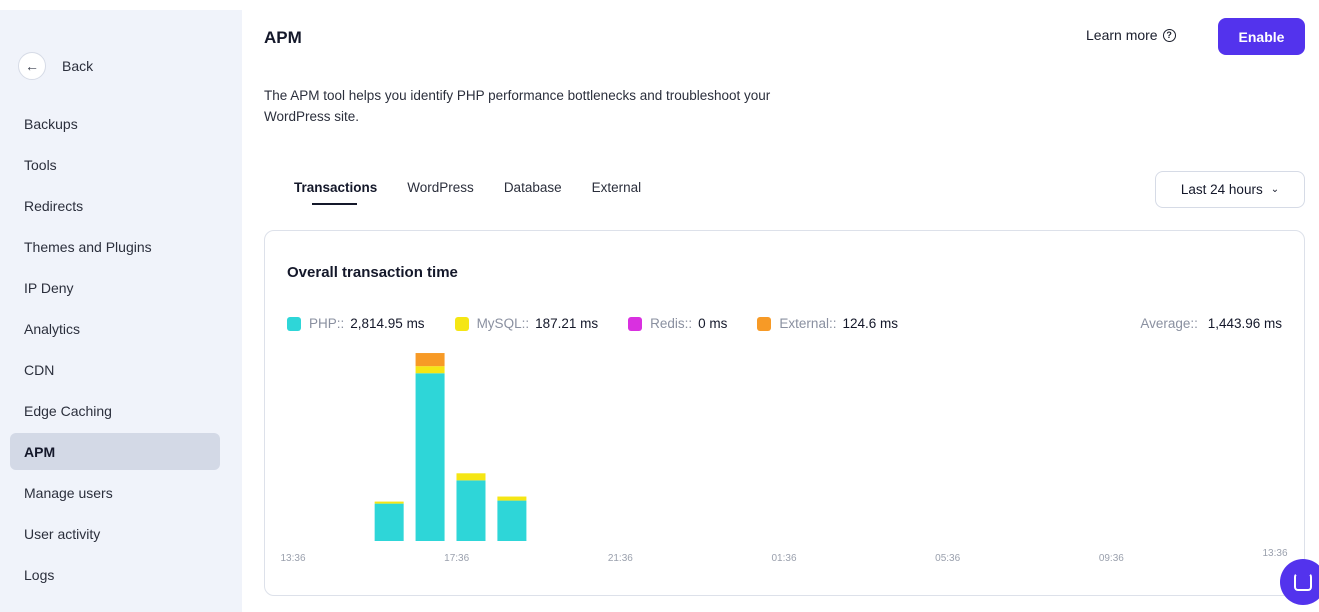 This screenshot has height=612, width=1319. Describe the element at coordinates (115, 451) in the screenshot. I see `sidebar-item-apm: APM` at that location.